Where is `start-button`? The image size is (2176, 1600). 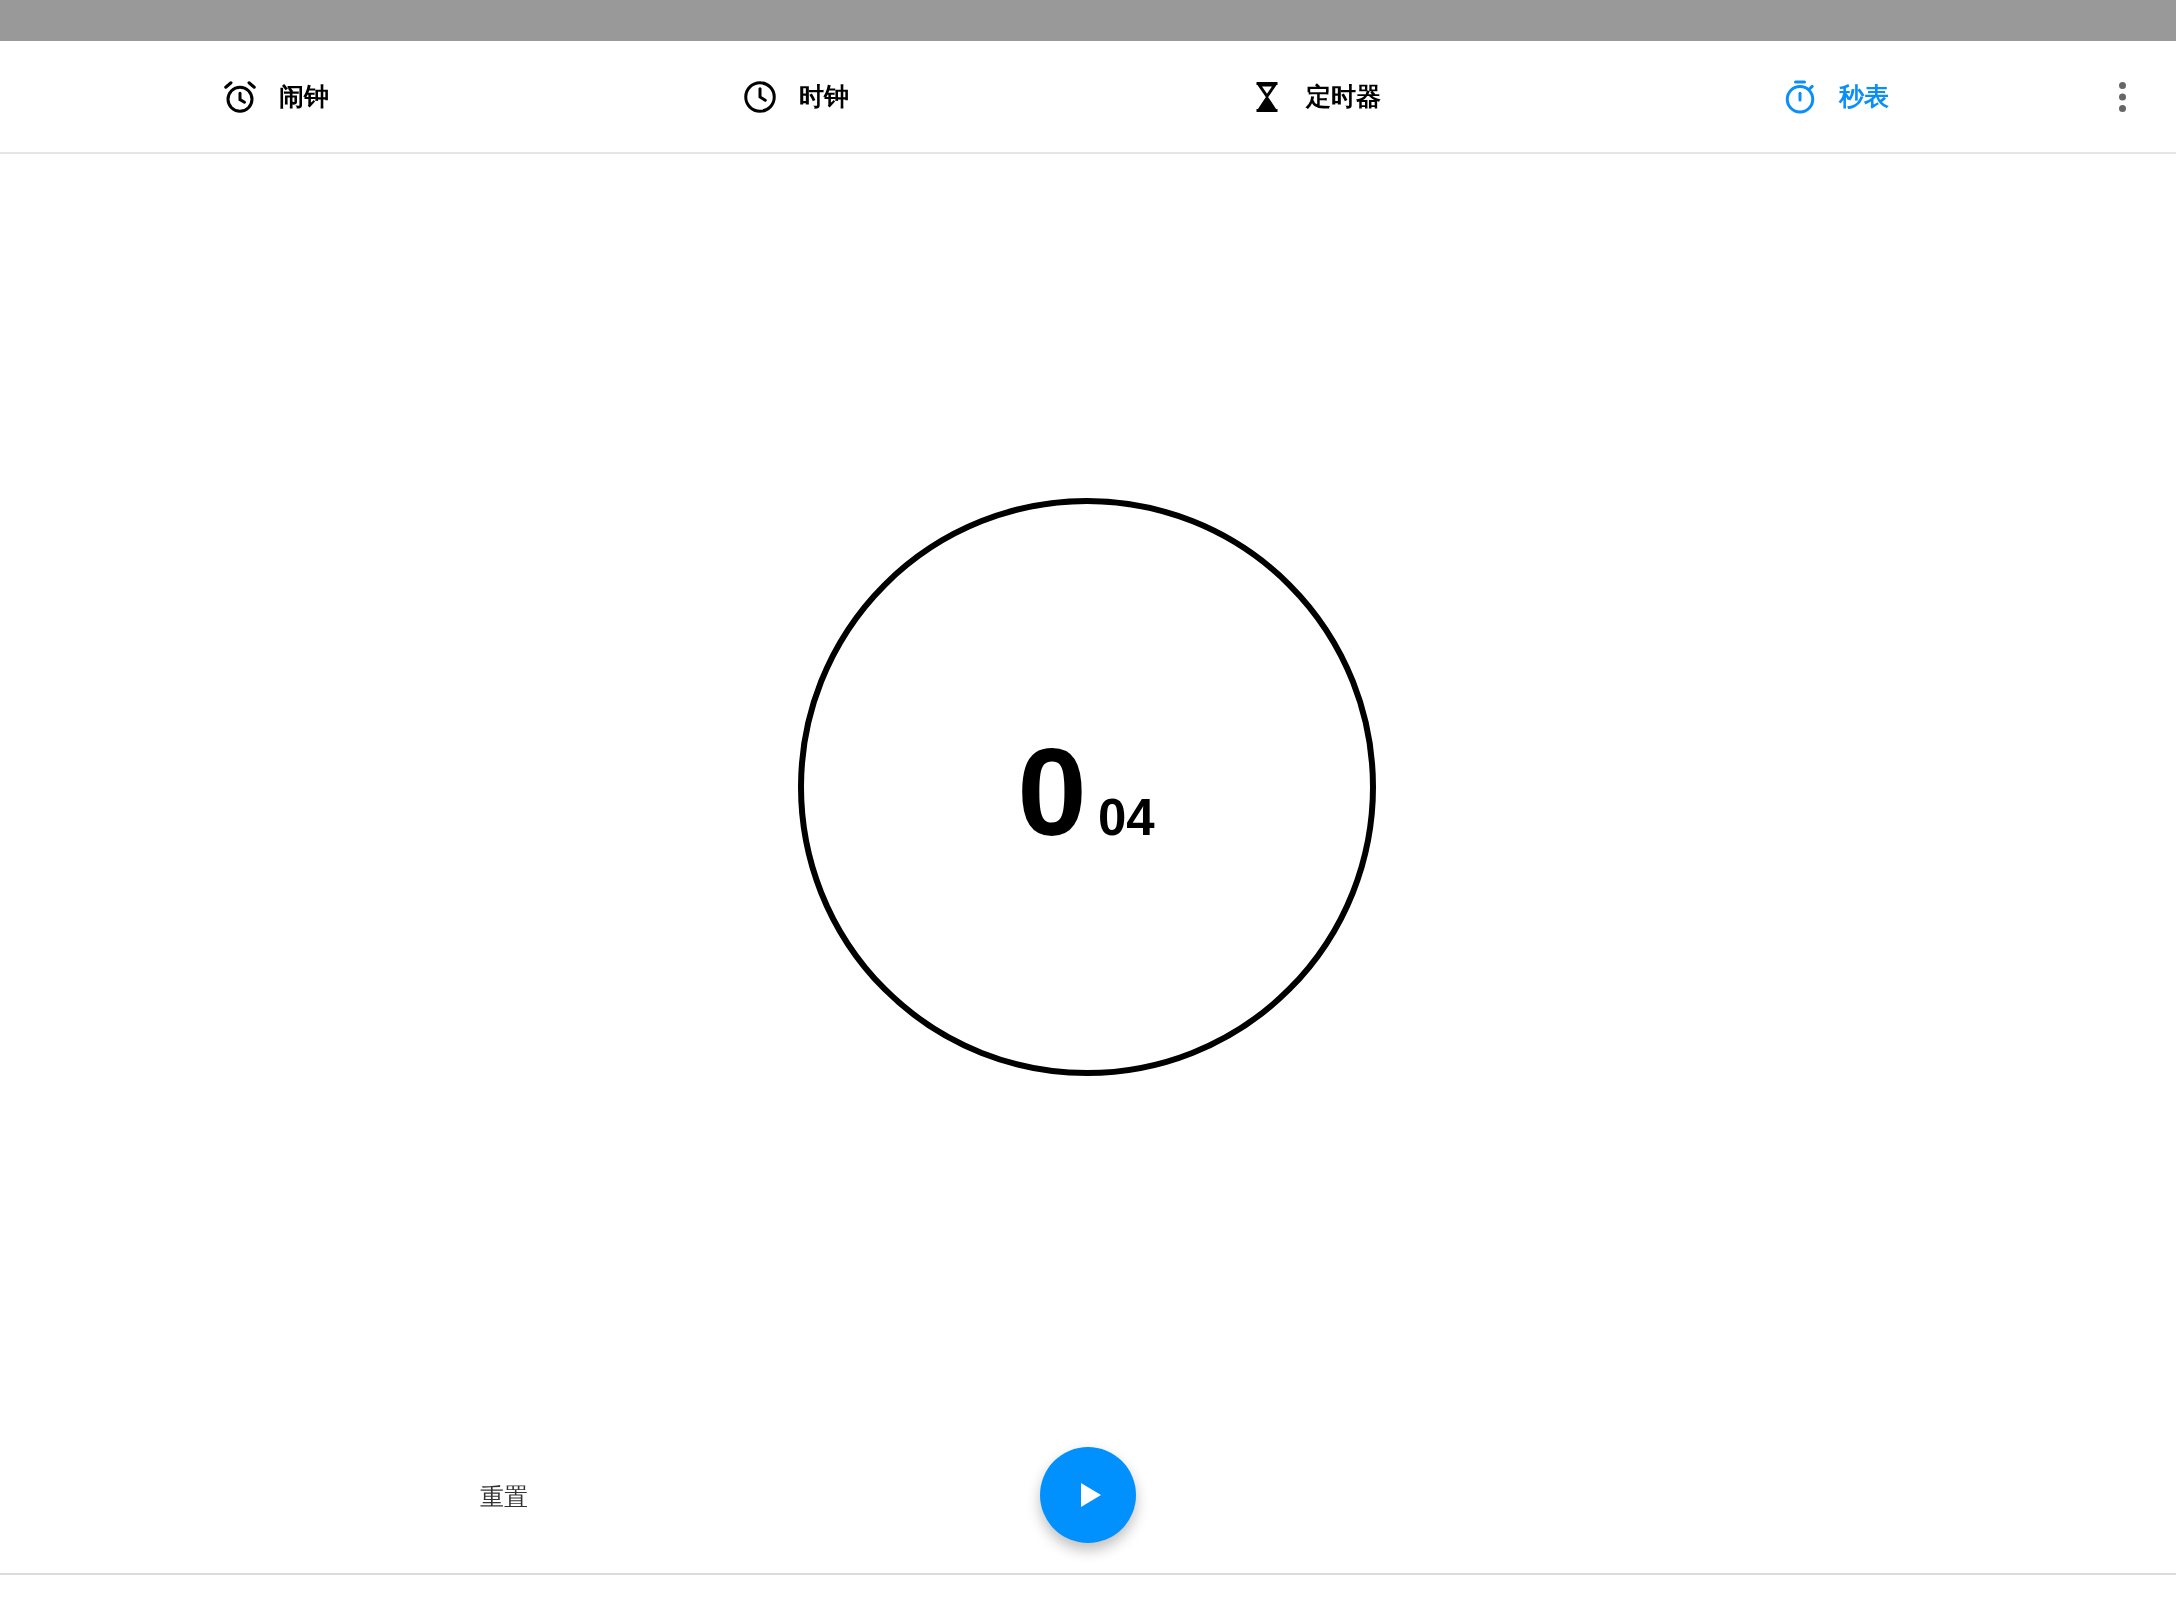 start-button is located at coordinates (1088, 1495).